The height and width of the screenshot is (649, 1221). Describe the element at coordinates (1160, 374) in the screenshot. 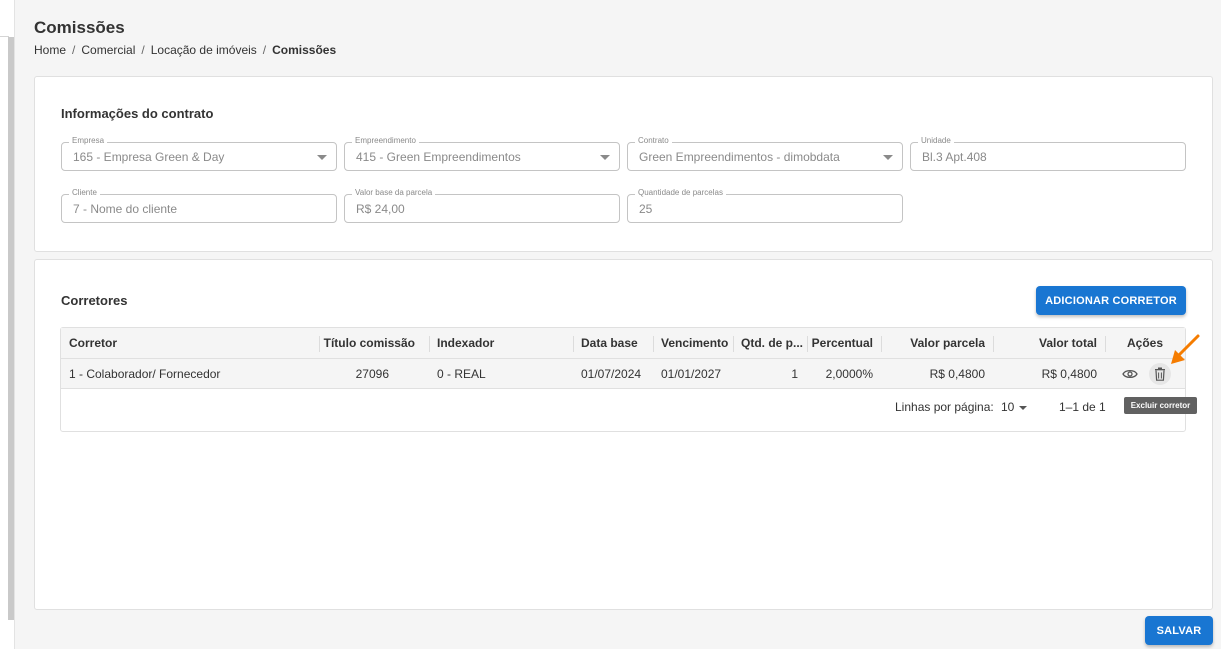

I see `trash-icon` at that location.